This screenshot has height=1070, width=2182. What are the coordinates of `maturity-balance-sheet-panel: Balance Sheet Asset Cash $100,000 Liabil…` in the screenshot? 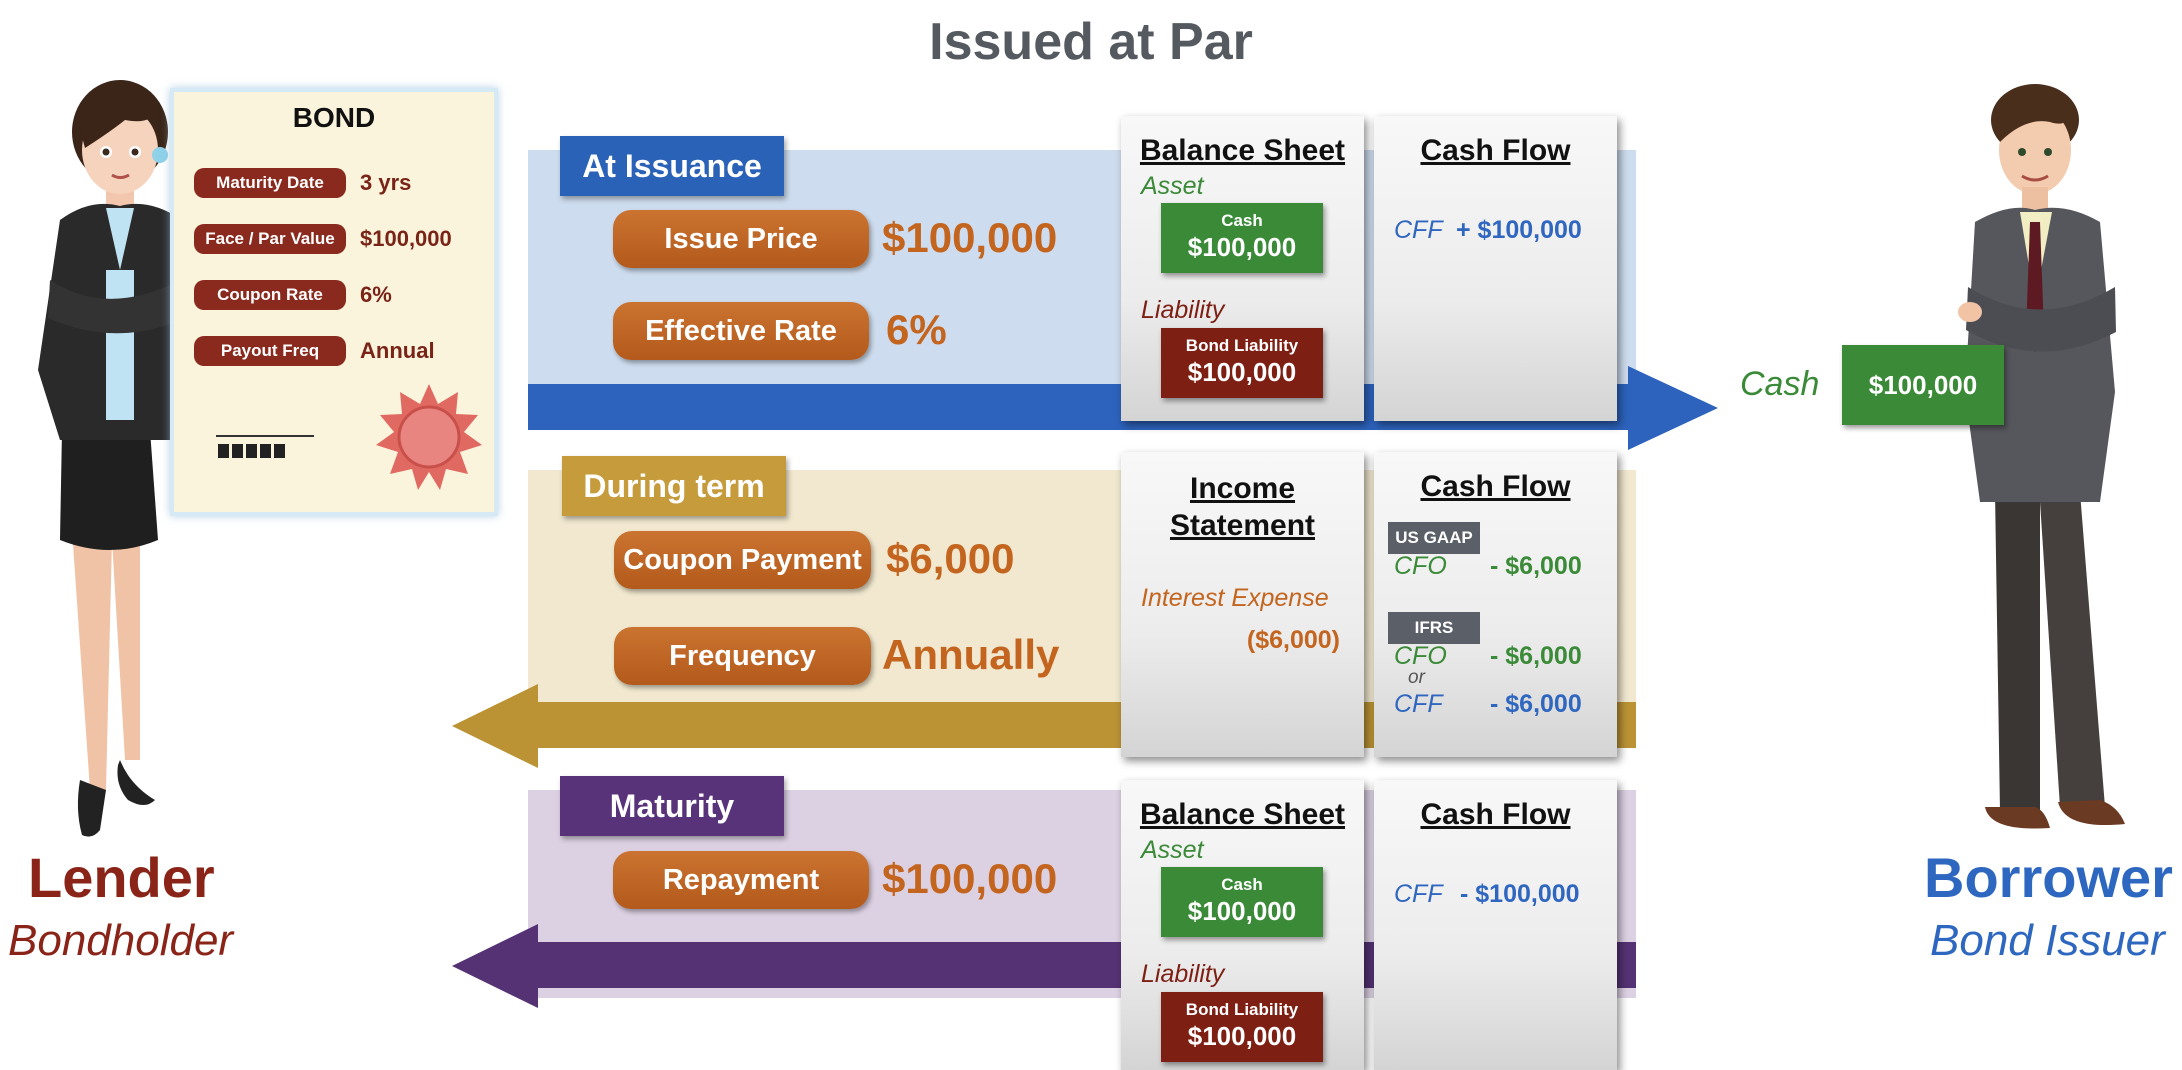 It's located at (1242, 925).